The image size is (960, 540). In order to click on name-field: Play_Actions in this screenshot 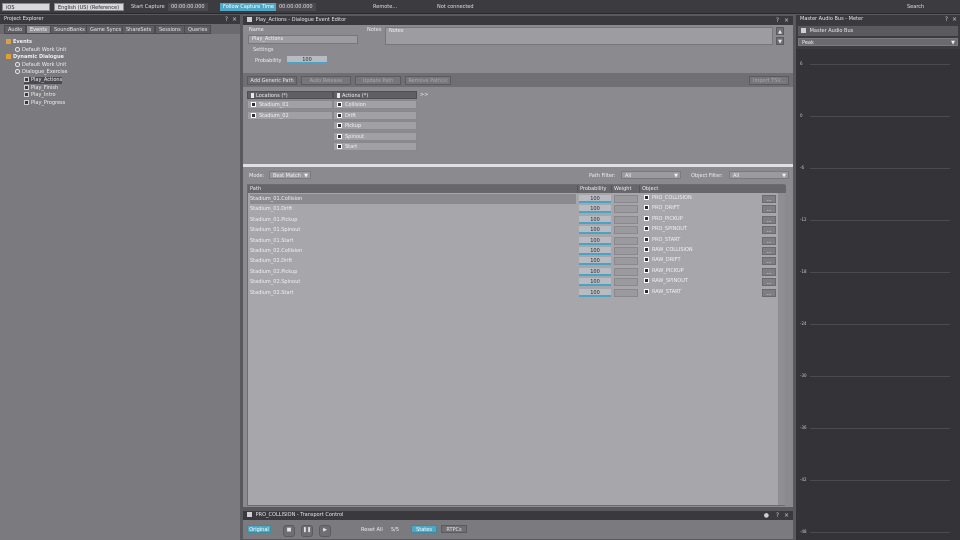, I will do `click(303, 39)`.